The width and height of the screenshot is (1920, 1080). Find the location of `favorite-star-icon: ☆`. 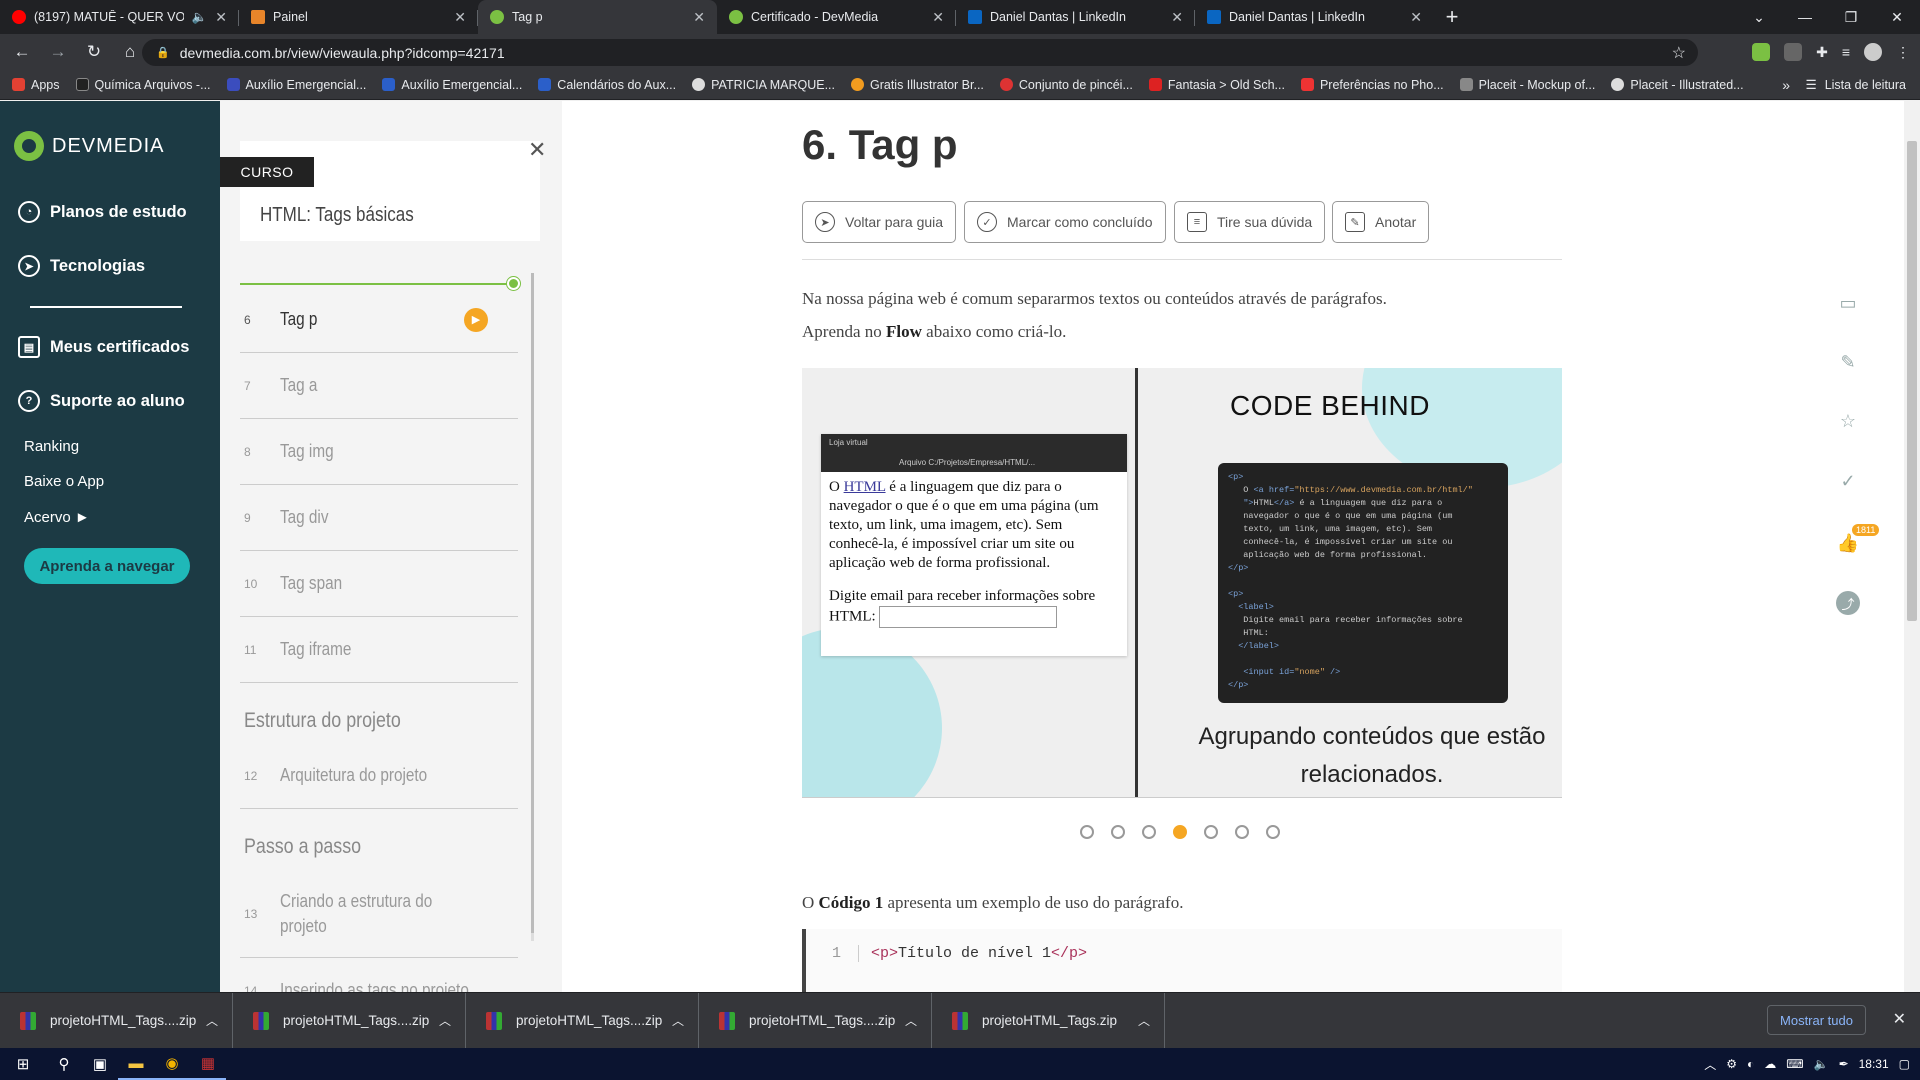

favorite-star-icon: ☆ is located at coordinates (1848, 421).